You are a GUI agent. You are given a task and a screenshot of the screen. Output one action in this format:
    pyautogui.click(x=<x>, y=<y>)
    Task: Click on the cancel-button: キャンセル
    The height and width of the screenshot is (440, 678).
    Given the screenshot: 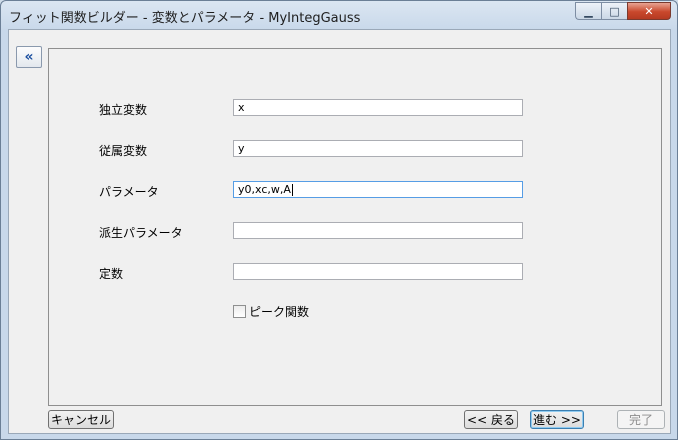 What is the action you would take?
    pyautogui.click(x=81, y=419)
    